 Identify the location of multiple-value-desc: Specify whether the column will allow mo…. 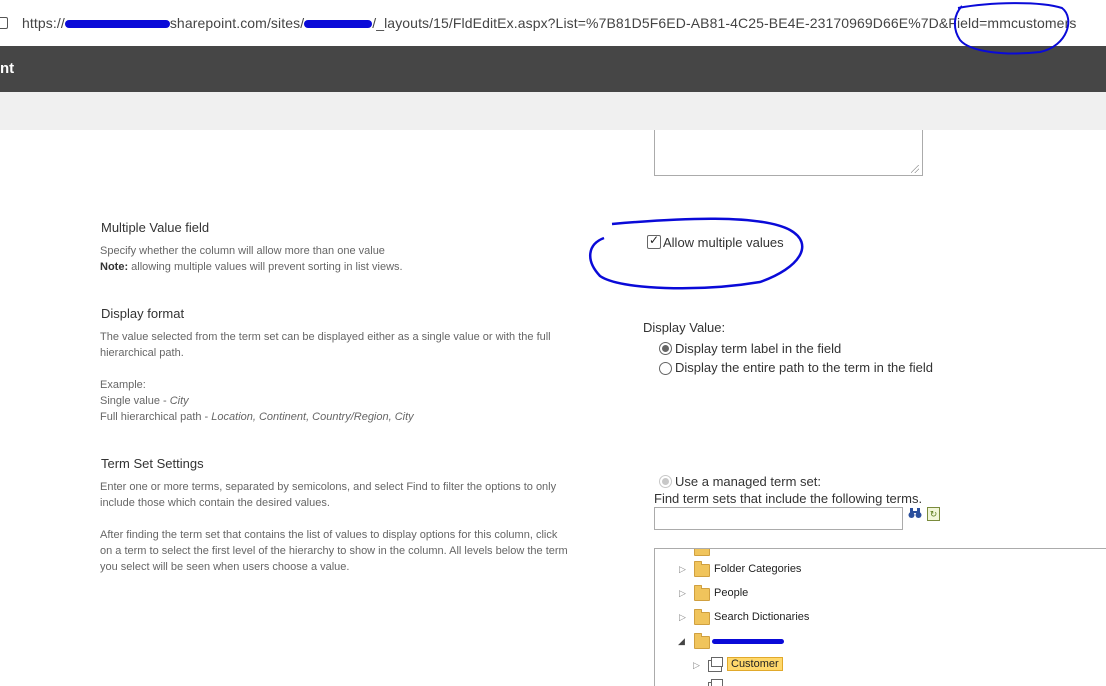
(242, 251).